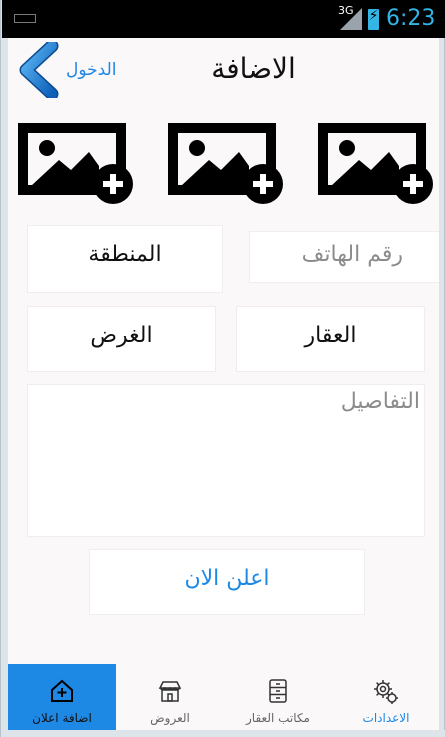 The width and height of the screenshot is (445, 737). I want to click on phone-input: رقم الهاتف, so click(344, 257).